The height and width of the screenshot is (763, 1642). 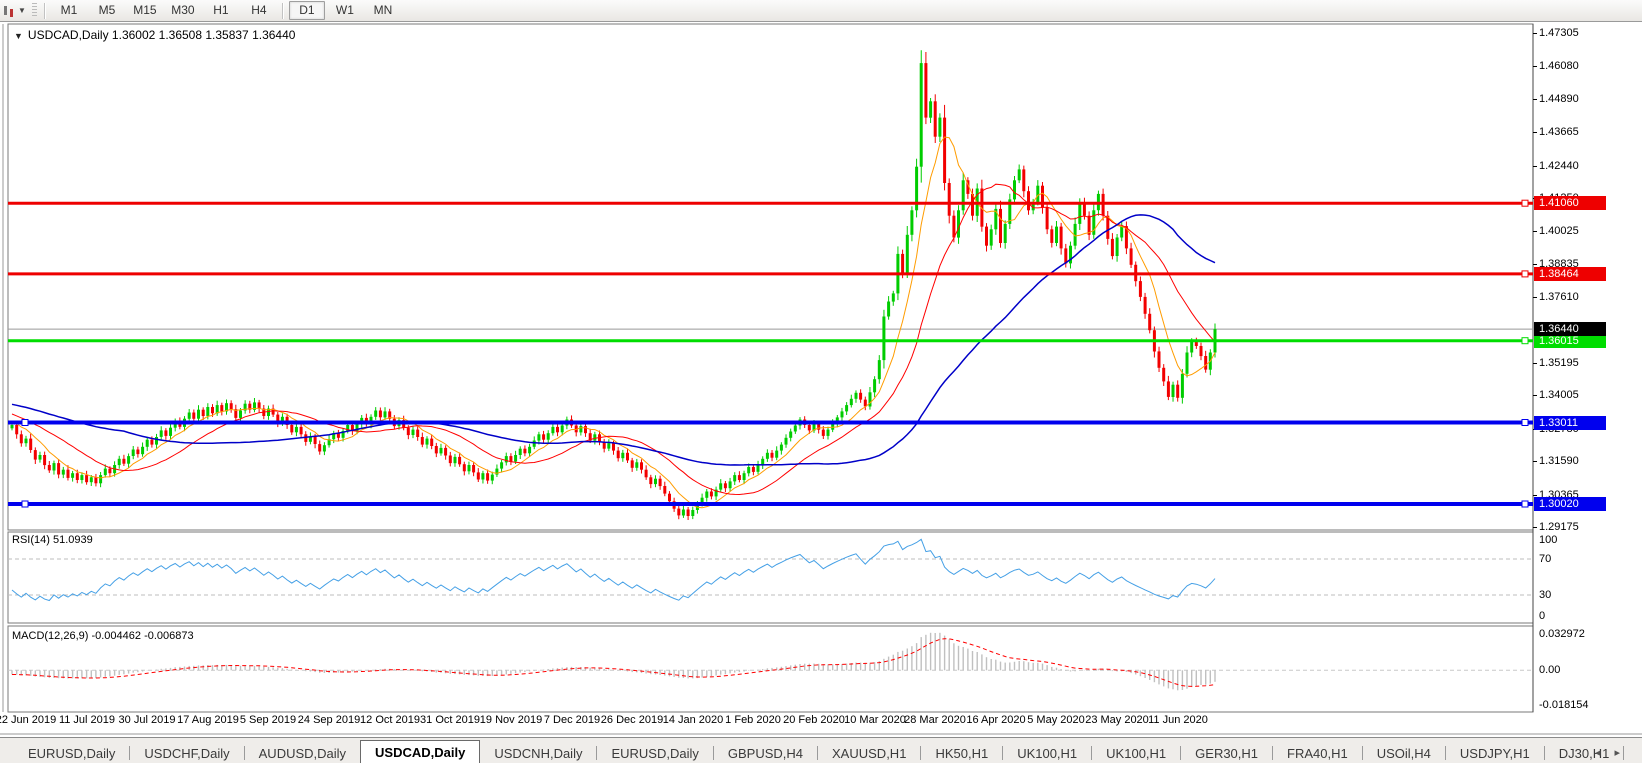 What do you see at coordinates (183, 10) in the screenshot?
I see `timeframe-button-m30: M30` at bounding box center [183, 10].